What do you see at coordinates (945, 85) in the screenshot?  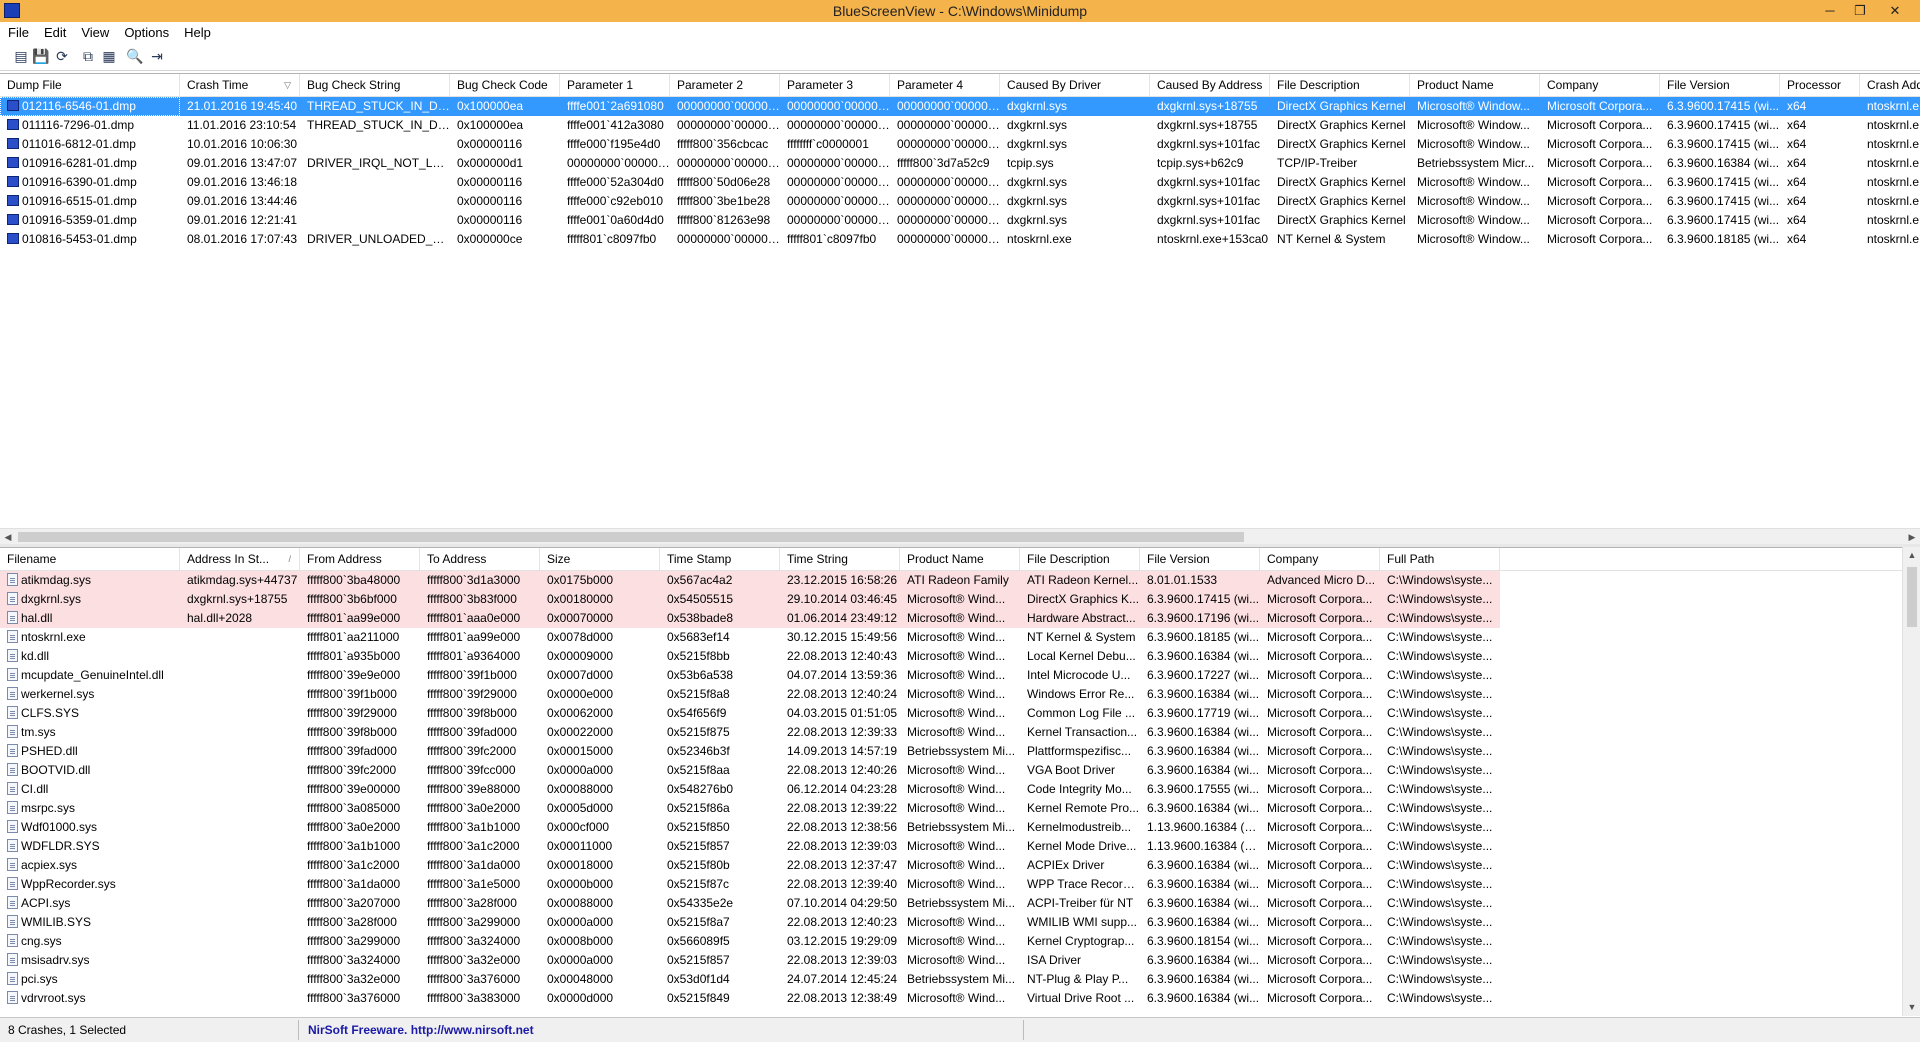 I see `crash-list-col-header: Parameter 4` at bounding box center [945, 85].